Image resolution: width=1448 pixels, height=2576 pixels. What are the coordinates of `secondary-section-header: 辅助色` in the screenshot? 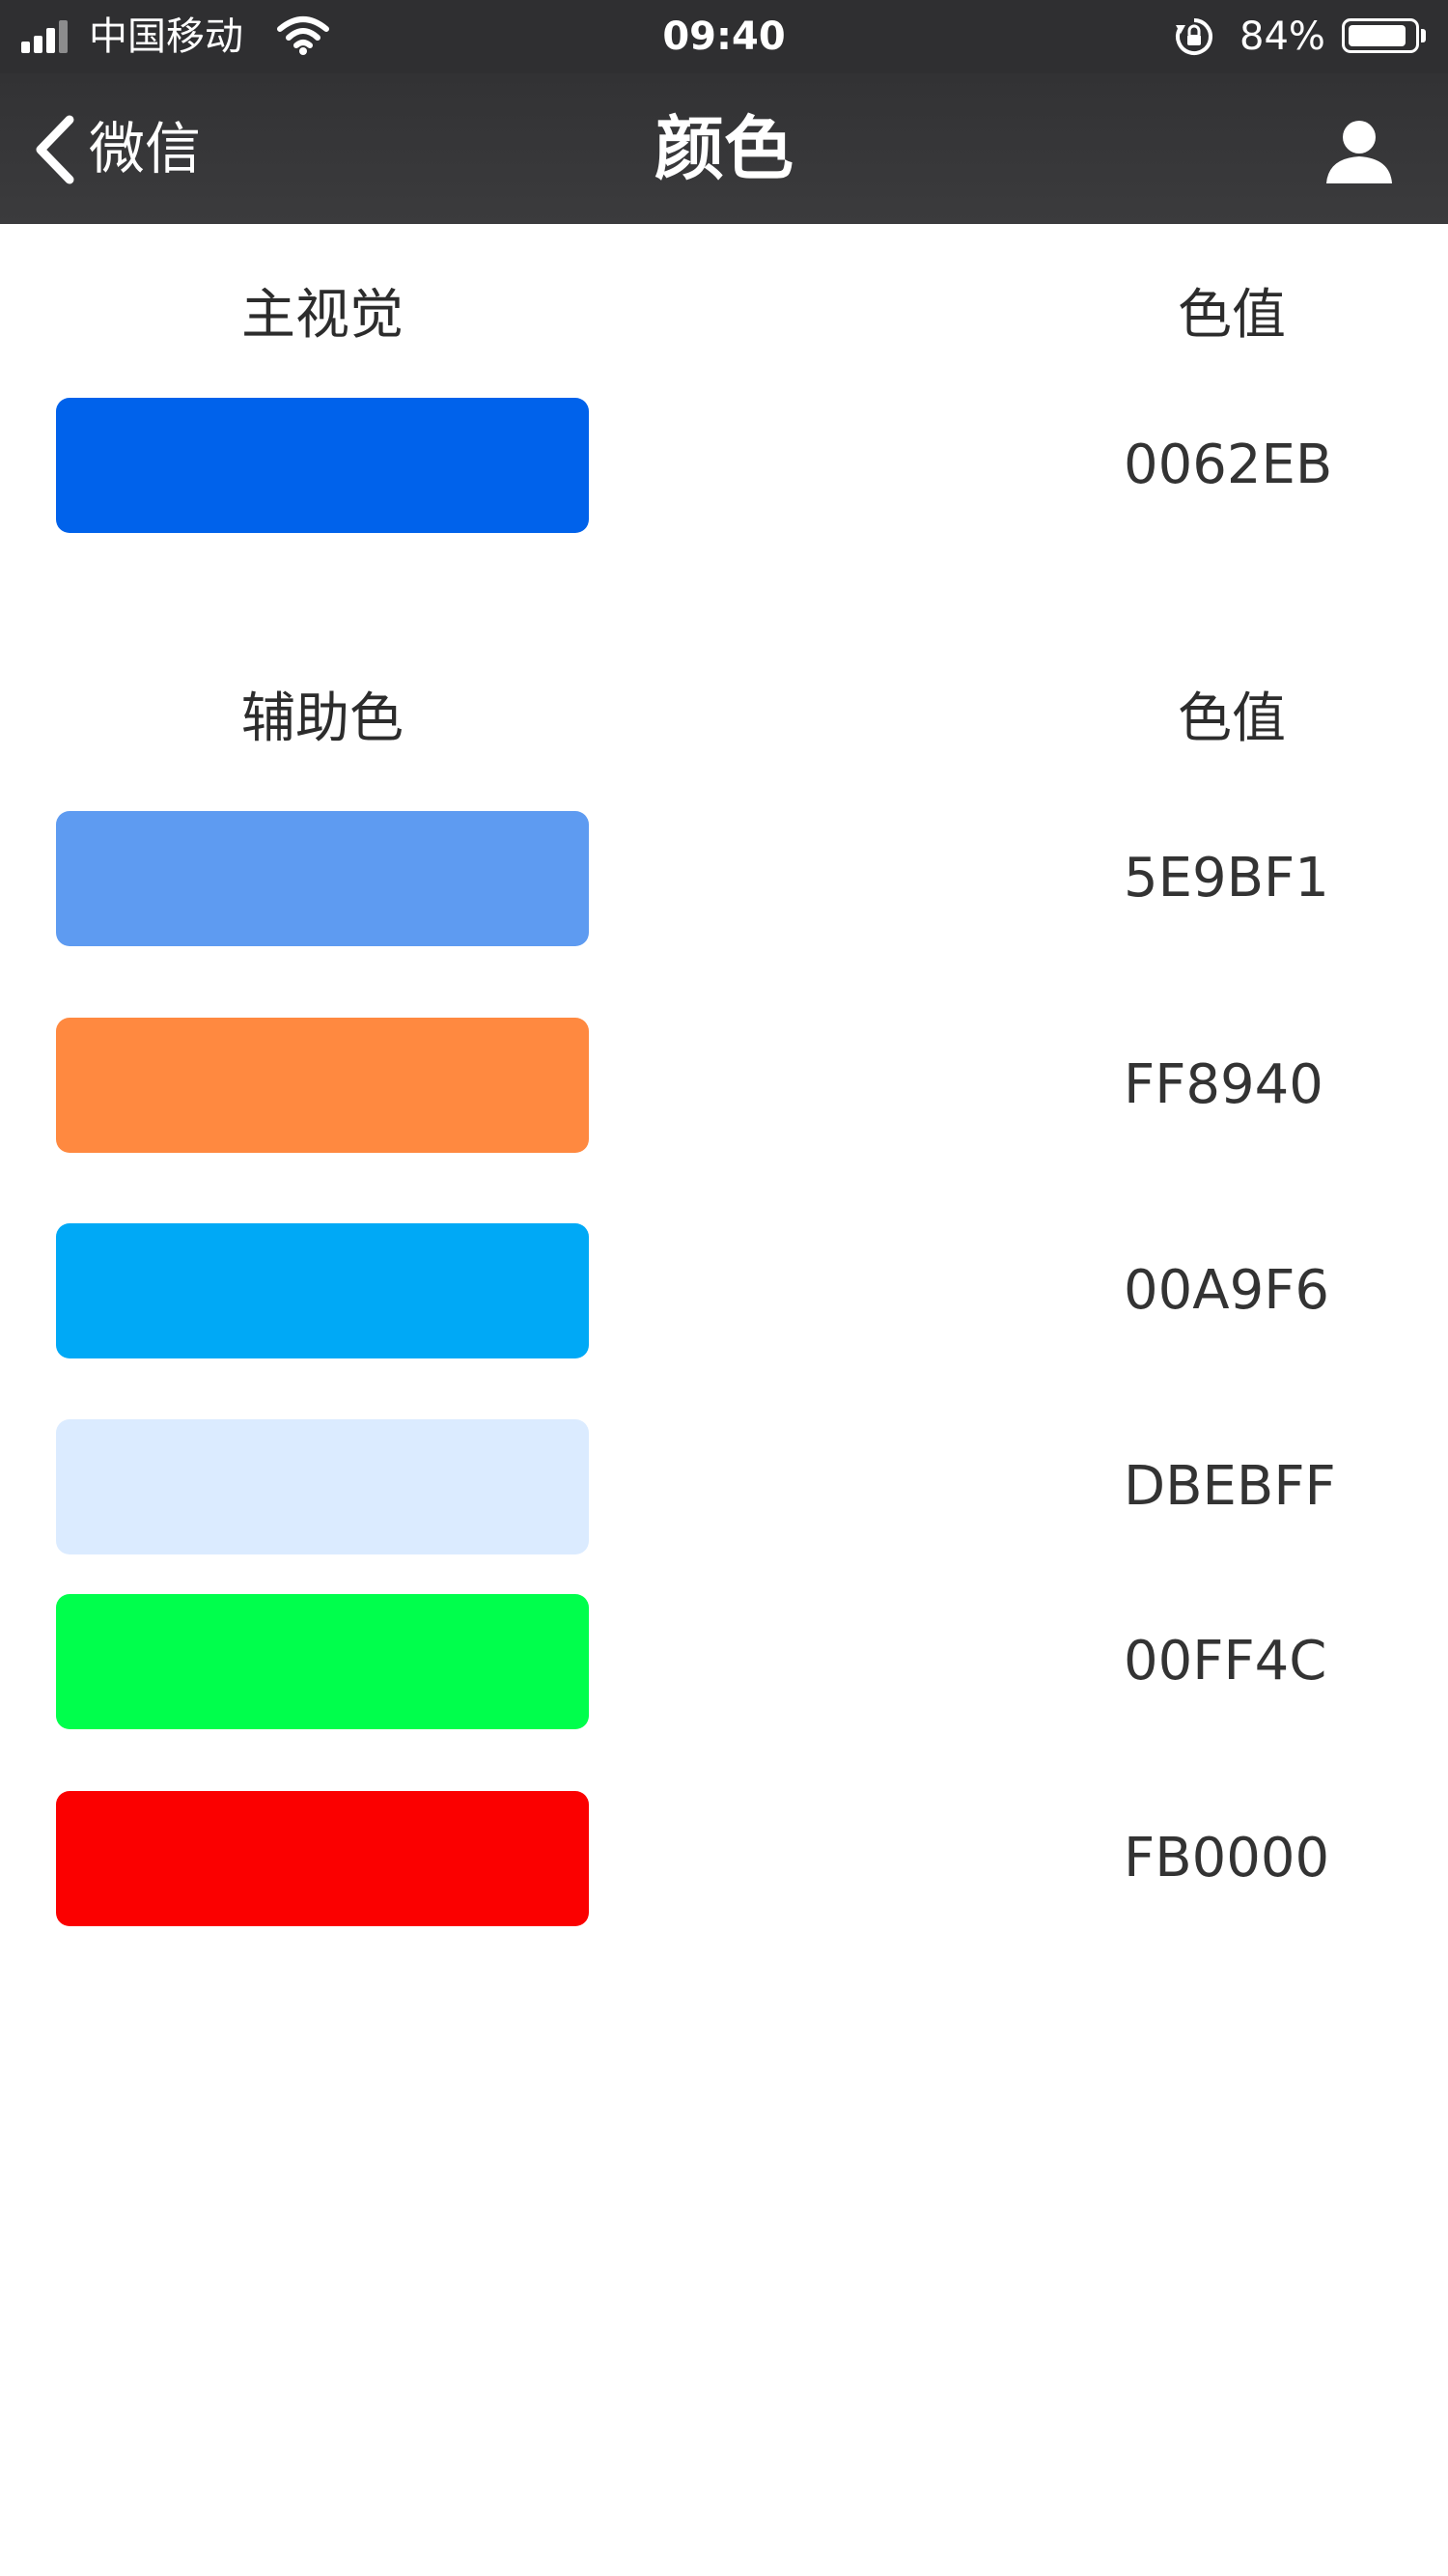 It's located at (322, 719).